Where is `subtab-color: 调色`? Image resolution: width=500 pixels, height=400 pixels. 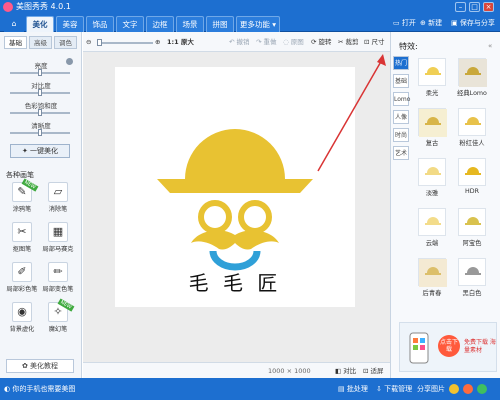
subtab-color: 调色 is located at coordinates (65, 42).